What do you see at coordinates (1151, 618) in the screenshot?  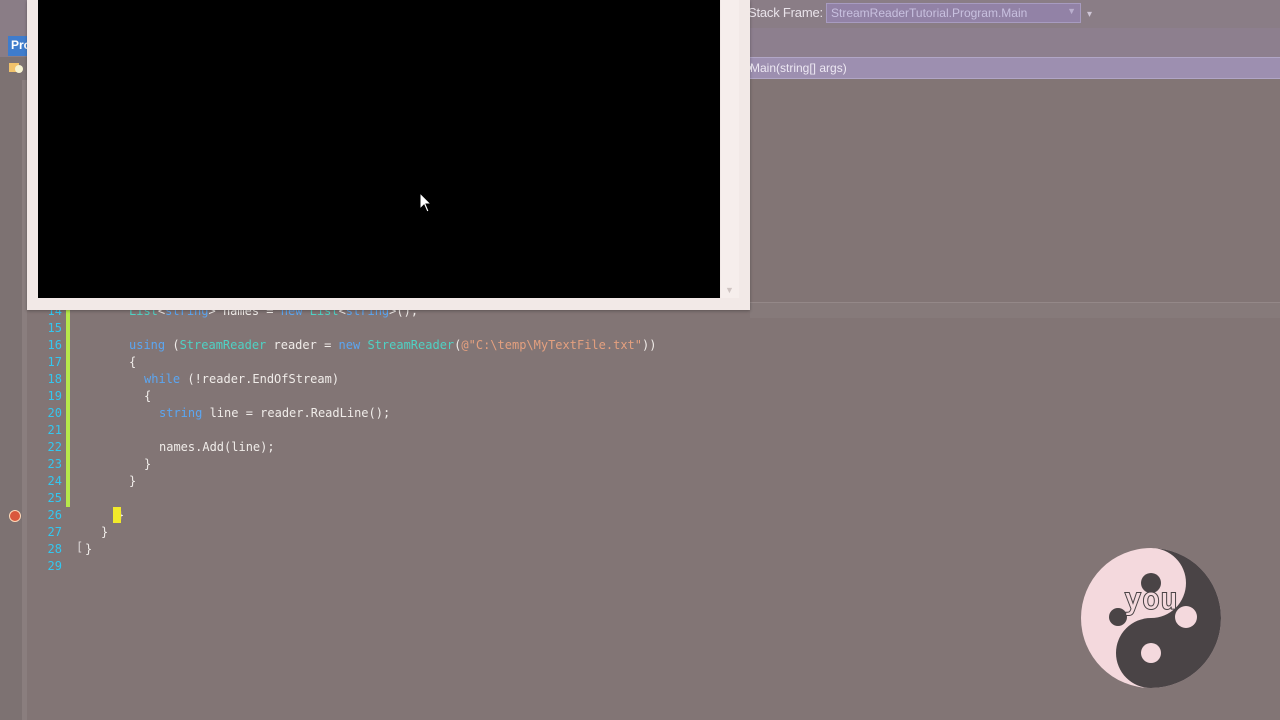 I see `channel-logo: you` at bounding box center [1151, 618].